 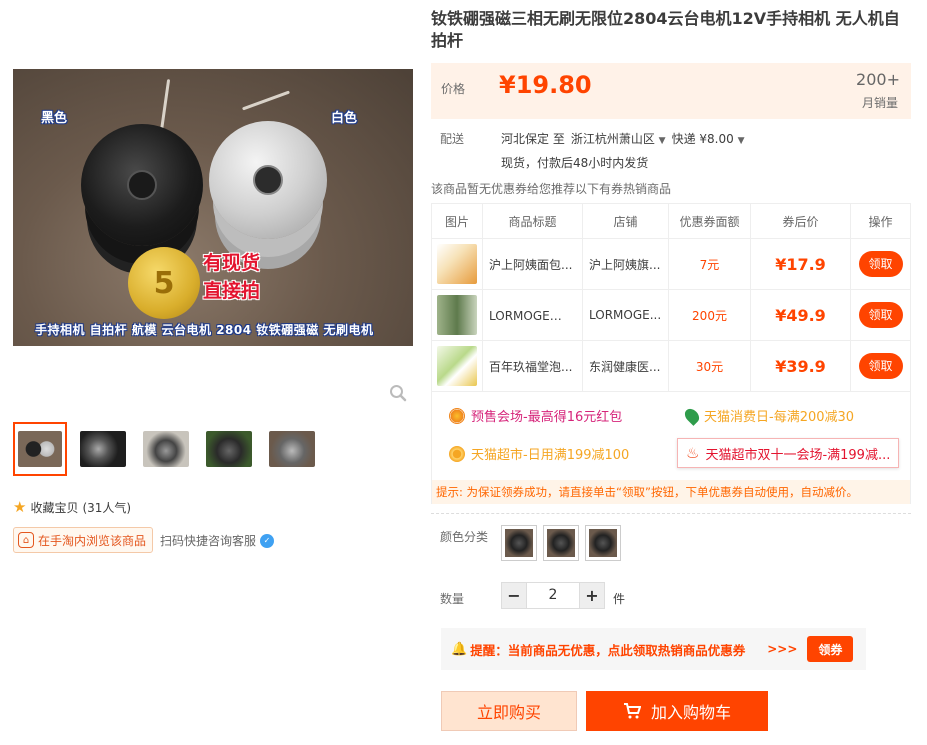 I want to click on monthly-sales-count: 200+, so click(x=878, y=79).